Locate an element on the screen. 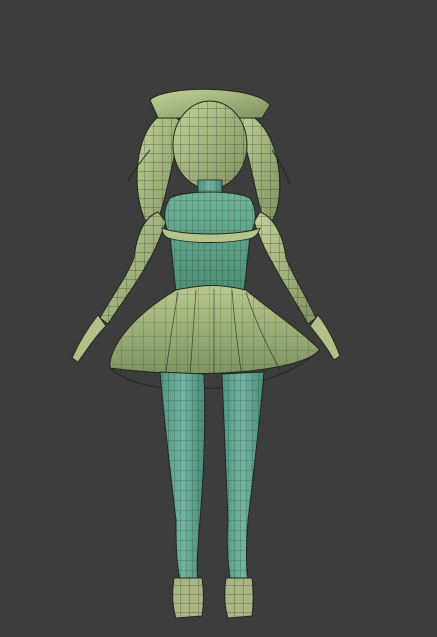 The height and width of the screenshot is (637, 437). bodice is located at coordinates (211, 242).